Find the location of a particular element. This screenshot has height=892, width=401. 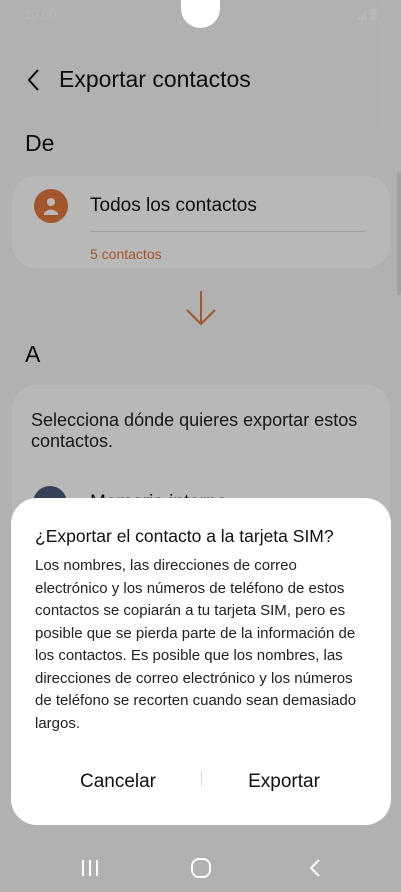

navigation-bar is located at coordinates (200, 865).